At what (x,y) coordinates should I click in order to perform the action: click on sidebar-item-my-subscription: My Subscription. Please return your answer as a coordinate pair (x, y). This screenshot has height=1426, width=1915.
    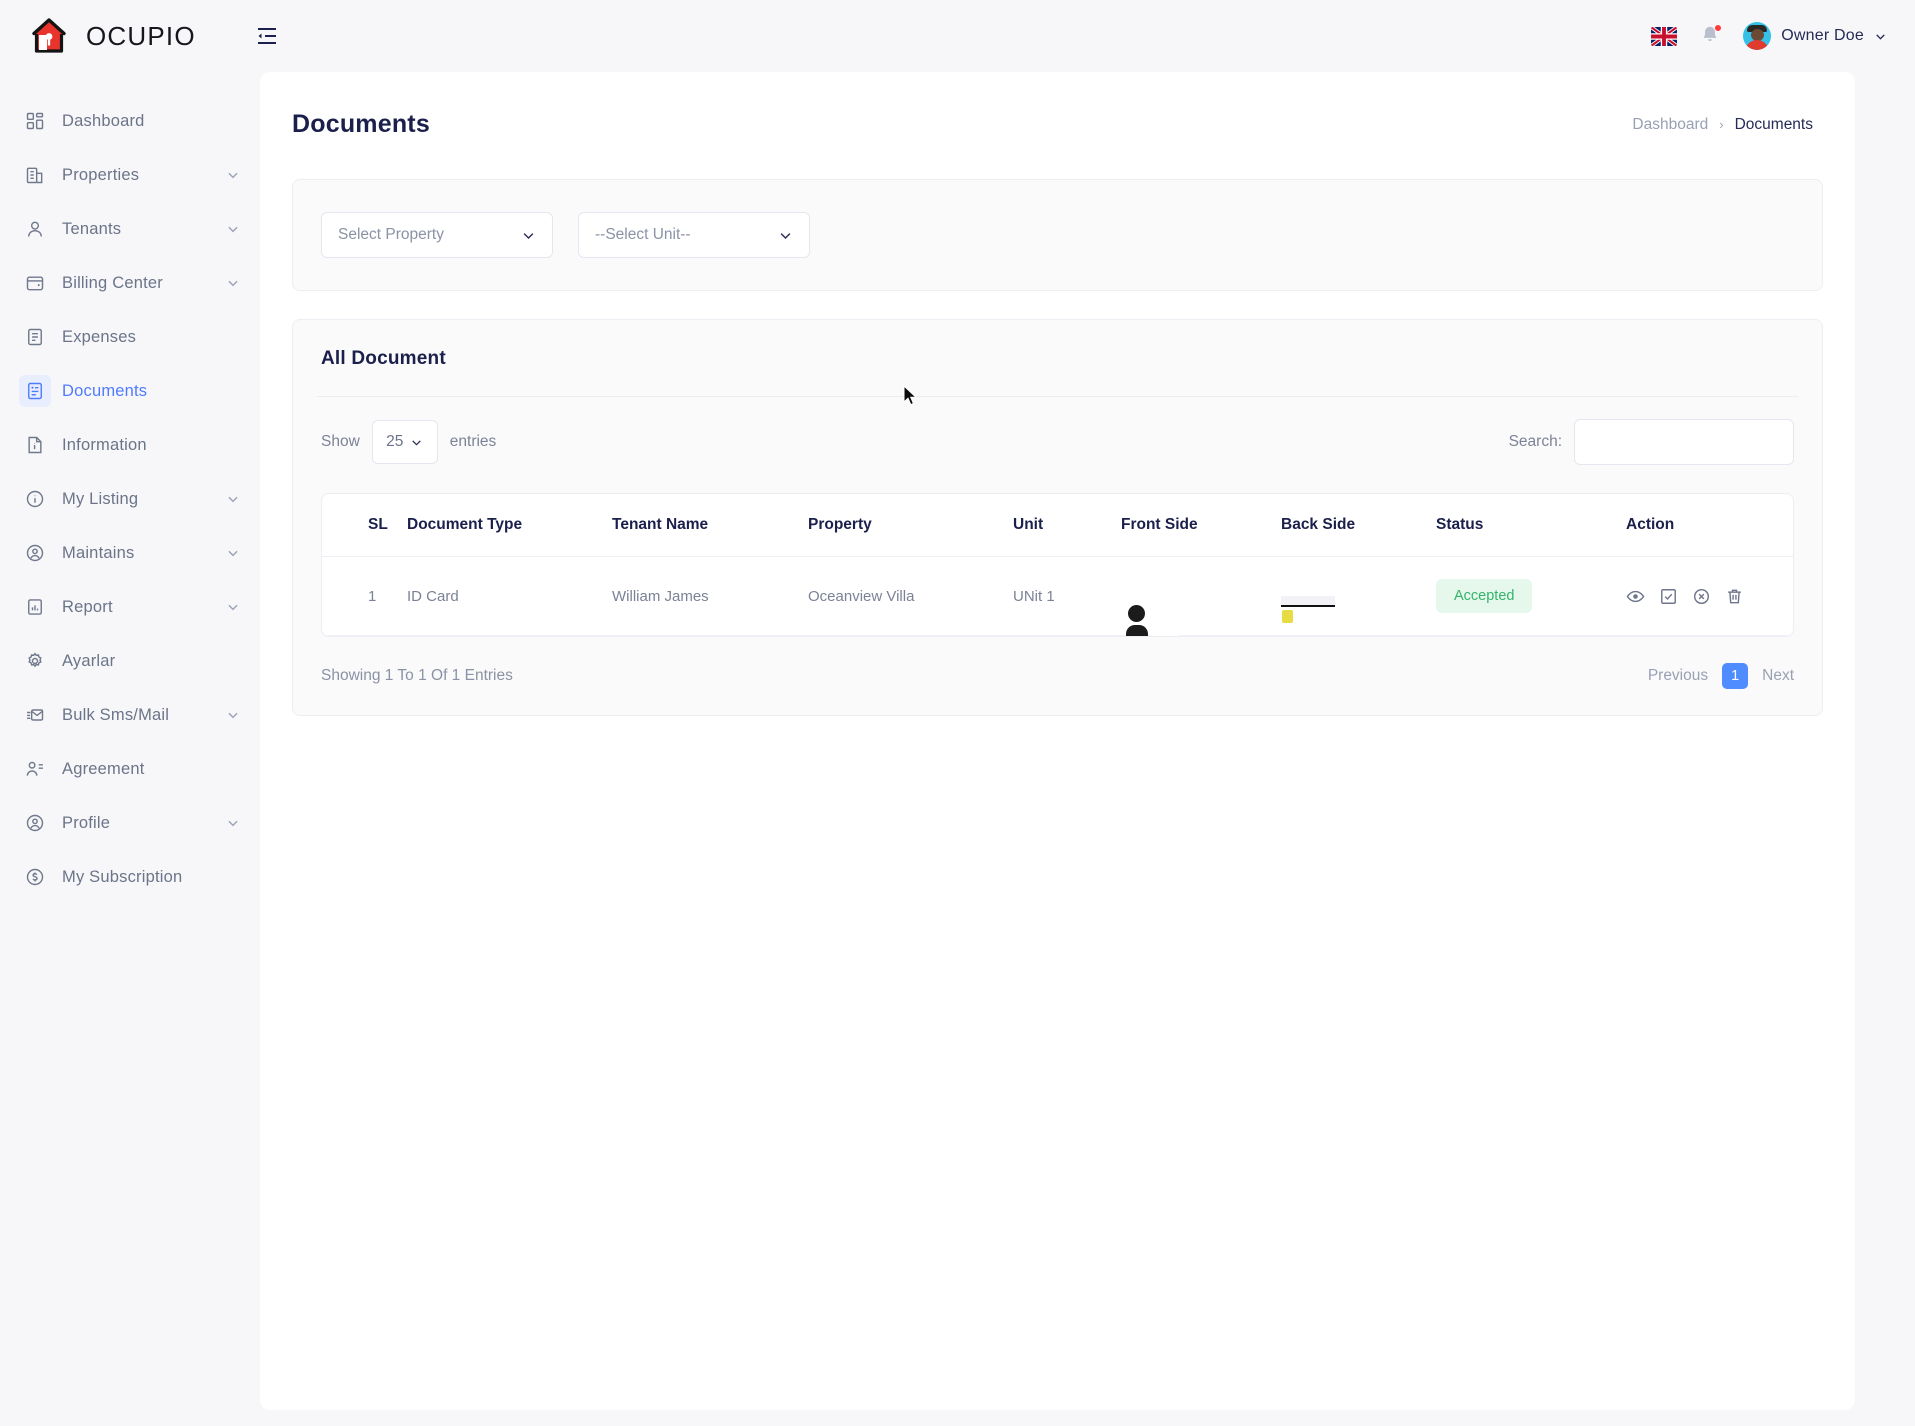
    Looking at the image, I should click on (130, 877).